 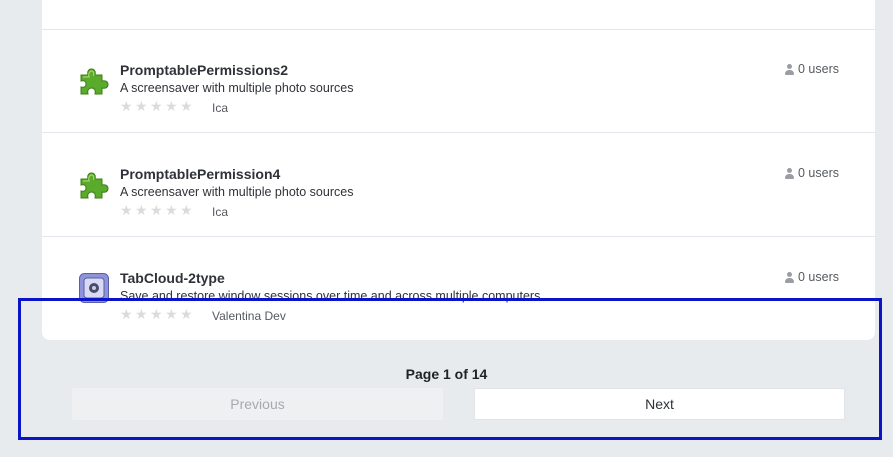 I want to click on next-page-button: Next, so click(x=659, y=404).